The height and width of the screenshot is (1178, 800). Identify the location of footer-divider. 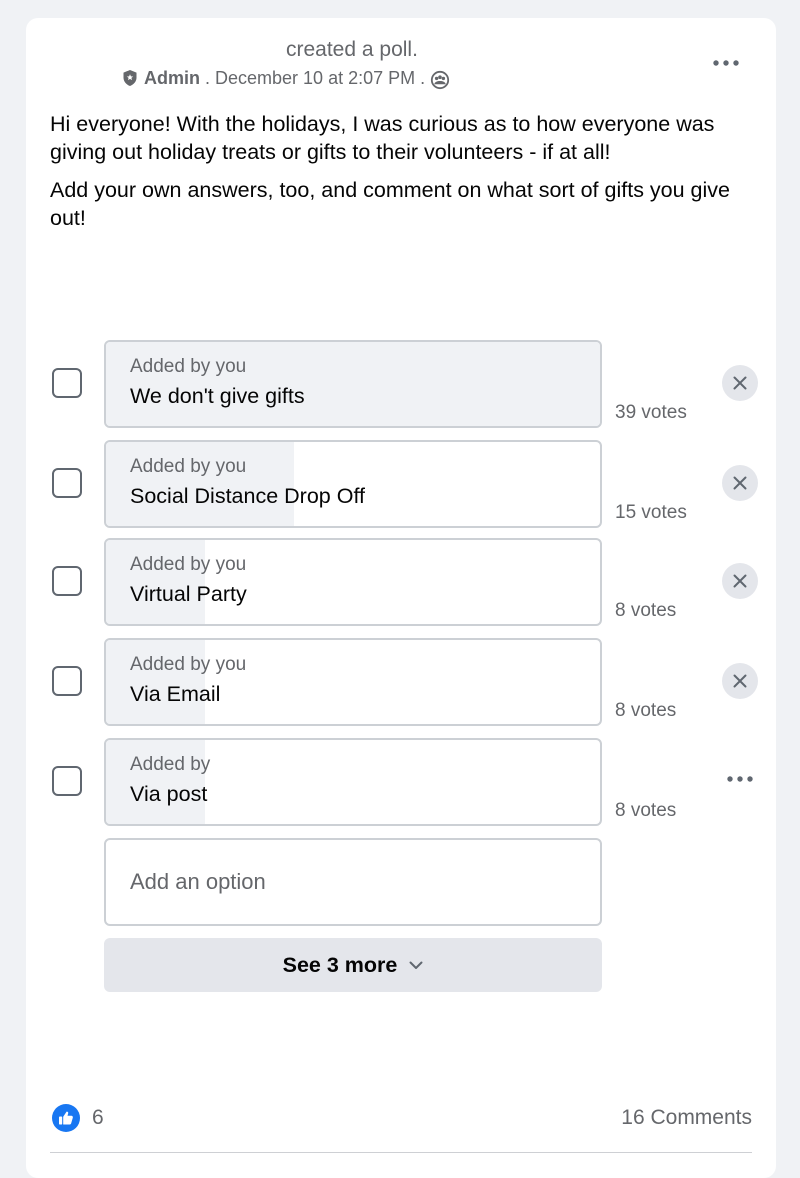
(401, 1152).